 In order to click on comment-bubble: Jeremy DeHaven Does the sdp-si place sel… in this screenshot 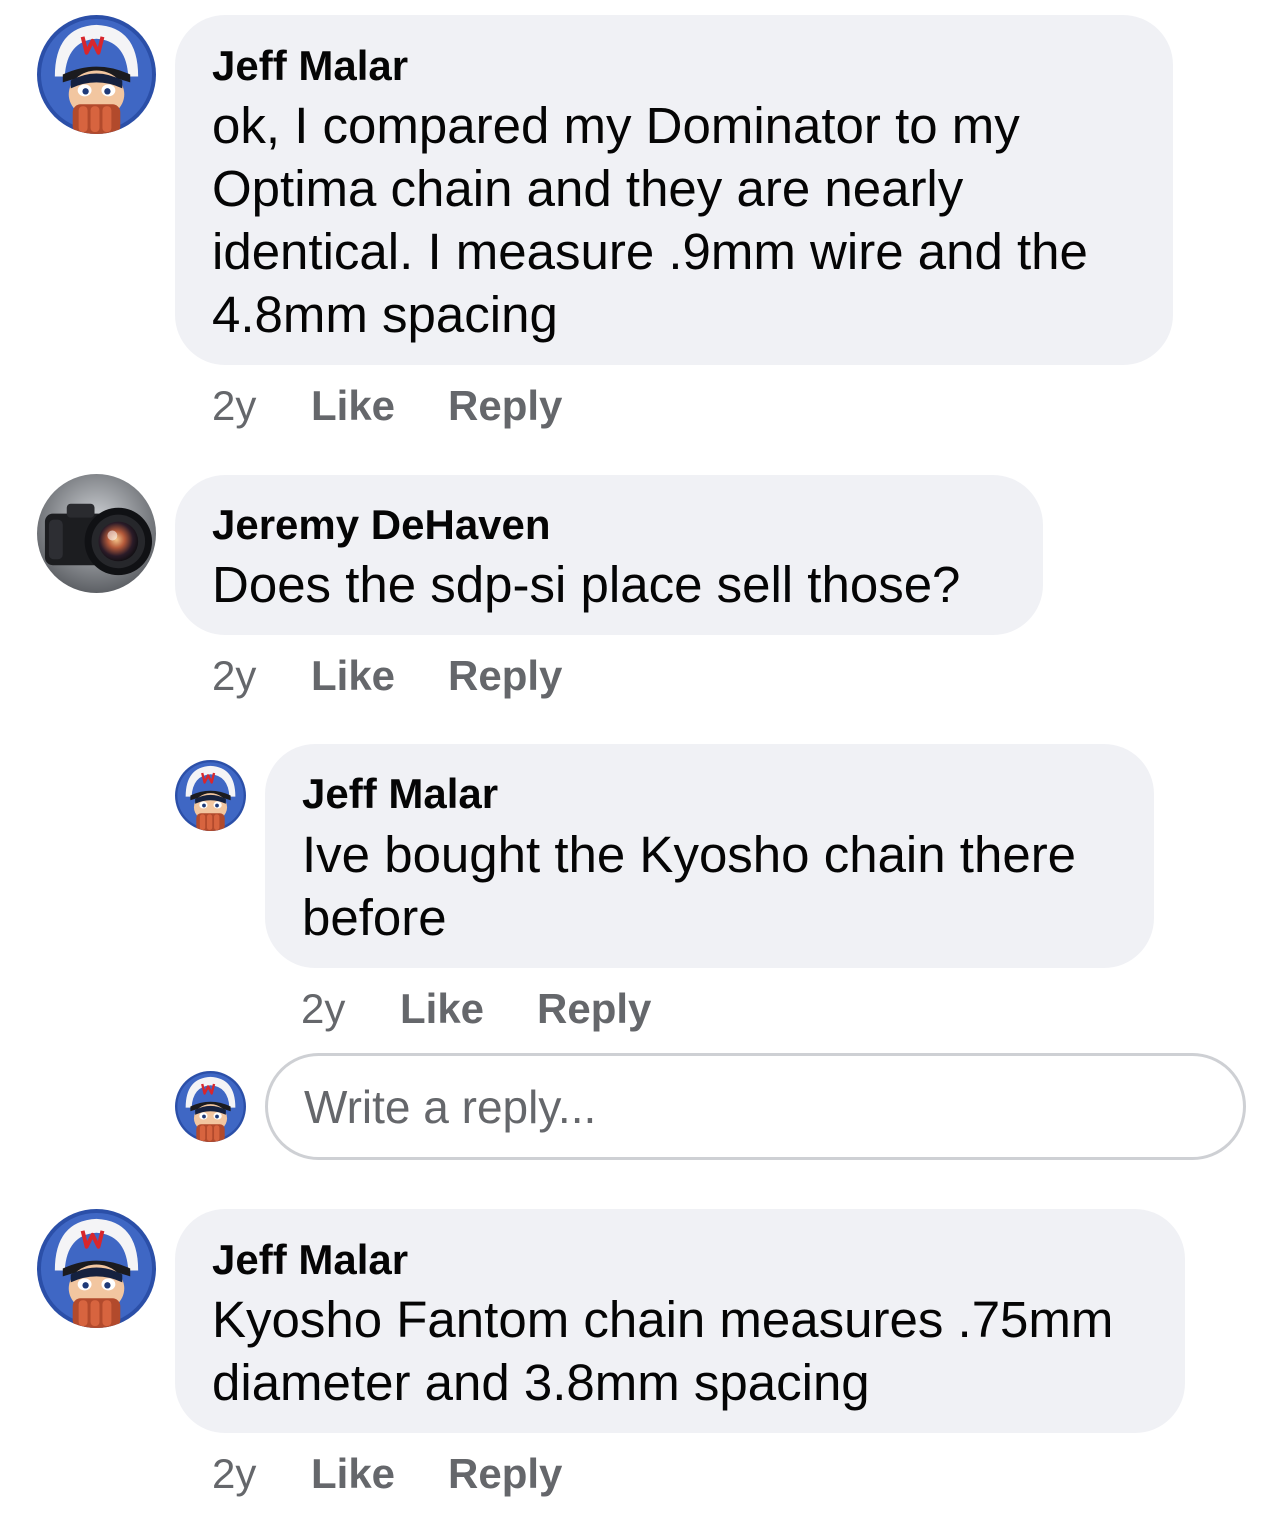, I will do `click(609, 555)`.